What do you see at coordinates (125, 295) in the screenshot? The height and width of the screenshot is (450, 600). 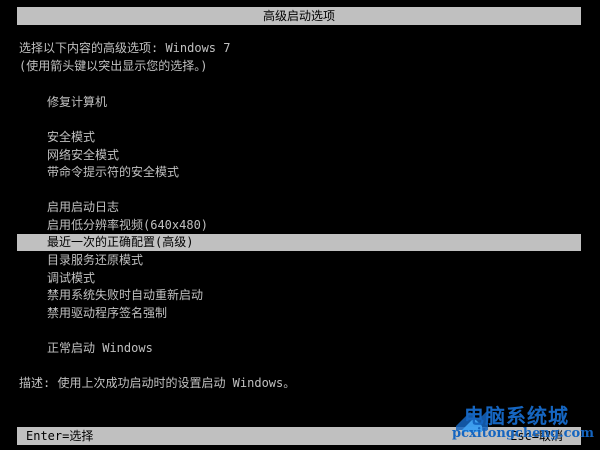 I see `option-disable-auto-restart: 禁用系统失败时自动重新启动` at bounding box center [125, 295].